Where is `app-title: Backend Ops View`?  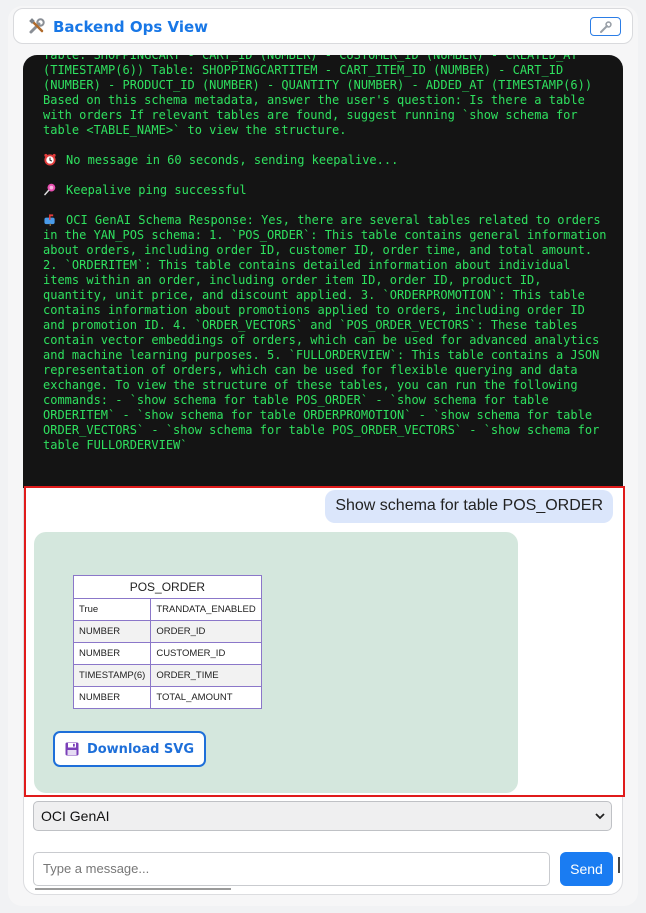 app-title: Backend Ops View is located at coordinates (130, 27).